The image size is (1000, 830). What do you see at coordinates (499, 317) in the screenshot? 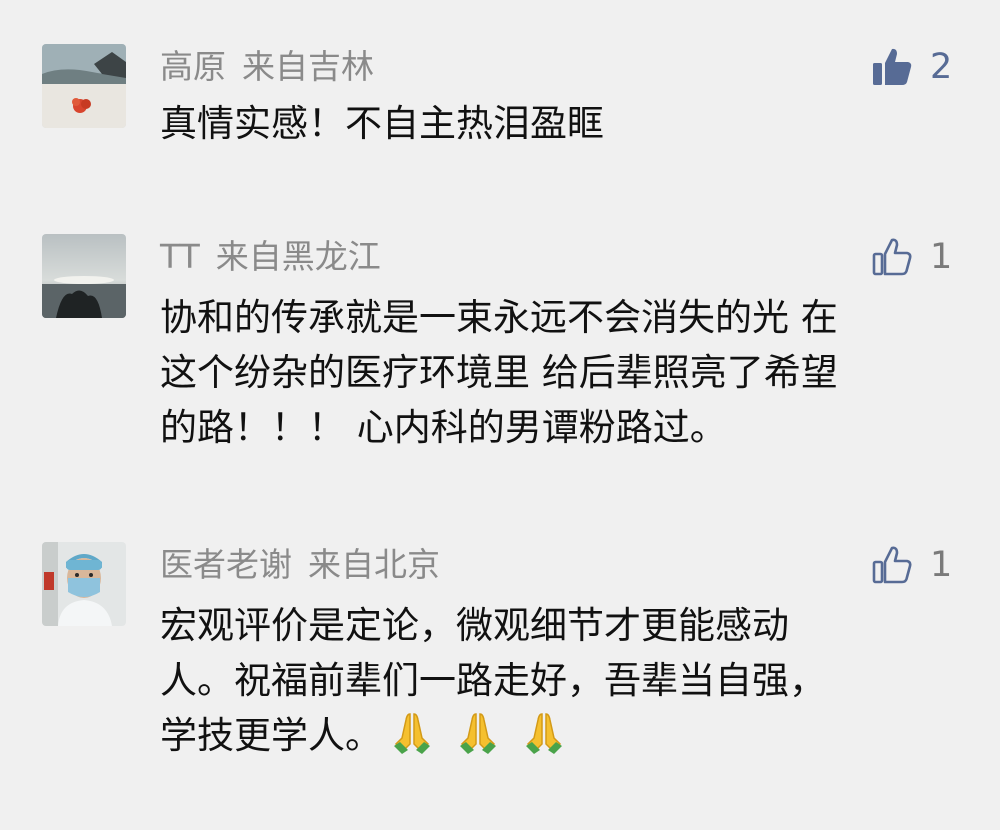
I see `comment-text-line: 协和的传承就是一束永远不会消失的光 在` at bounding box center [499, 317].